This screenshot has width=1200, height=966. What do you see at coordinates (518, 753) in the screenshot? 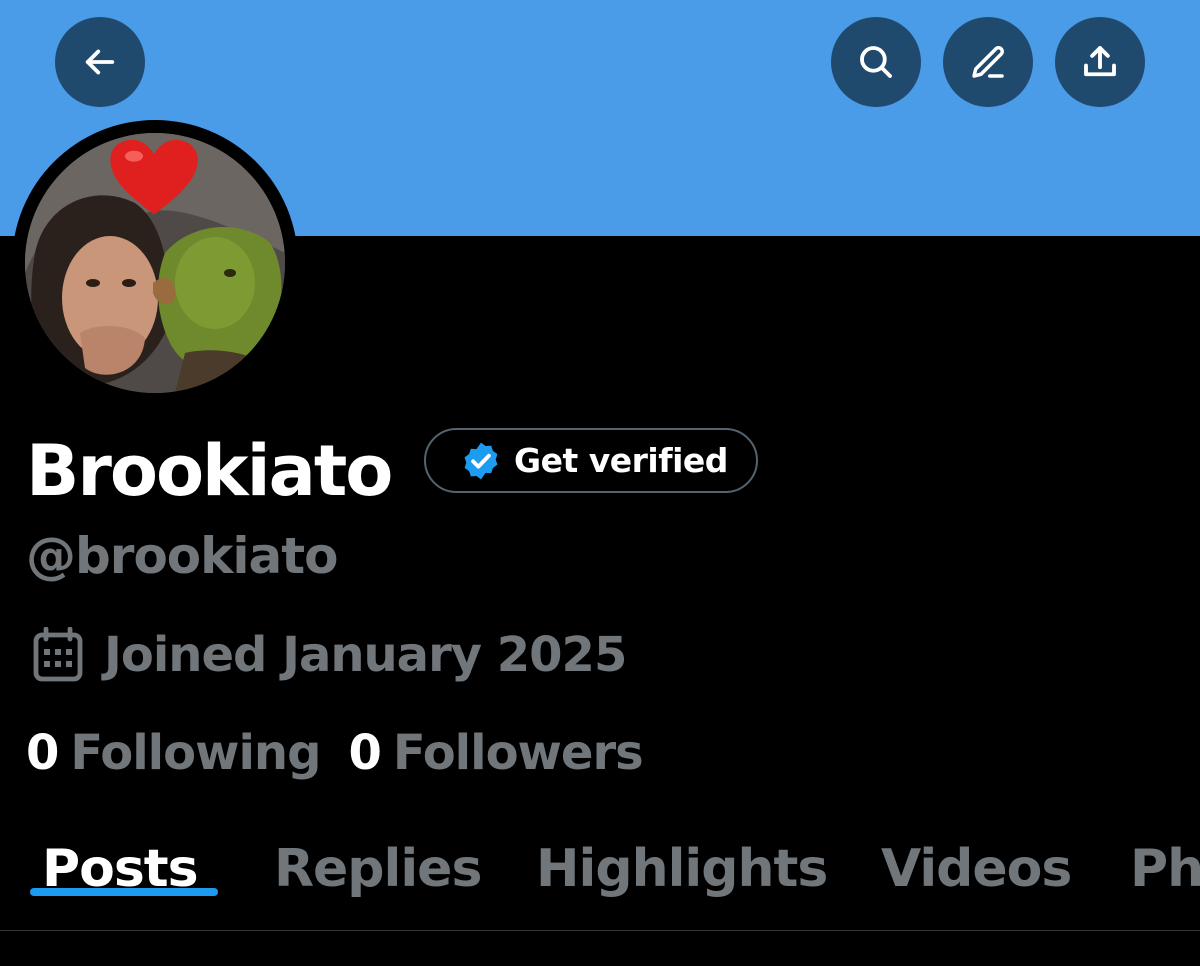
I see `followers-label: Followers` at bounding box center [518, 753].